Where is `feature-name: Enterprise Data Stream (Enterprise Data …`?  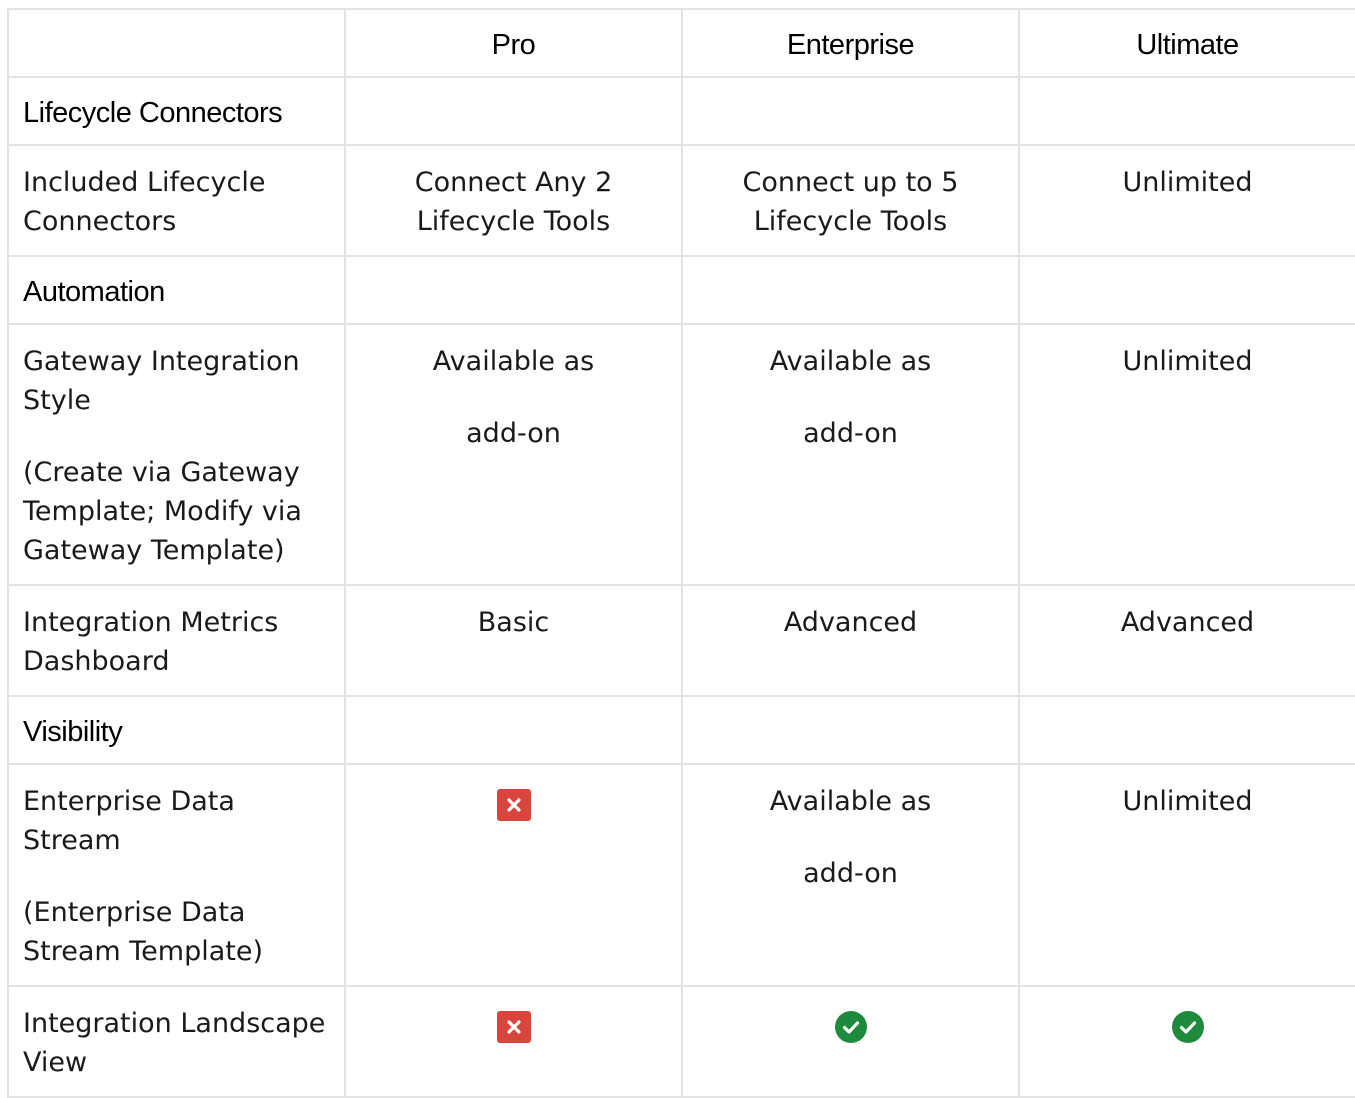 feature-name: Enterprise Data Stream (Enterprise Data … is located at coordinates (176, 875).